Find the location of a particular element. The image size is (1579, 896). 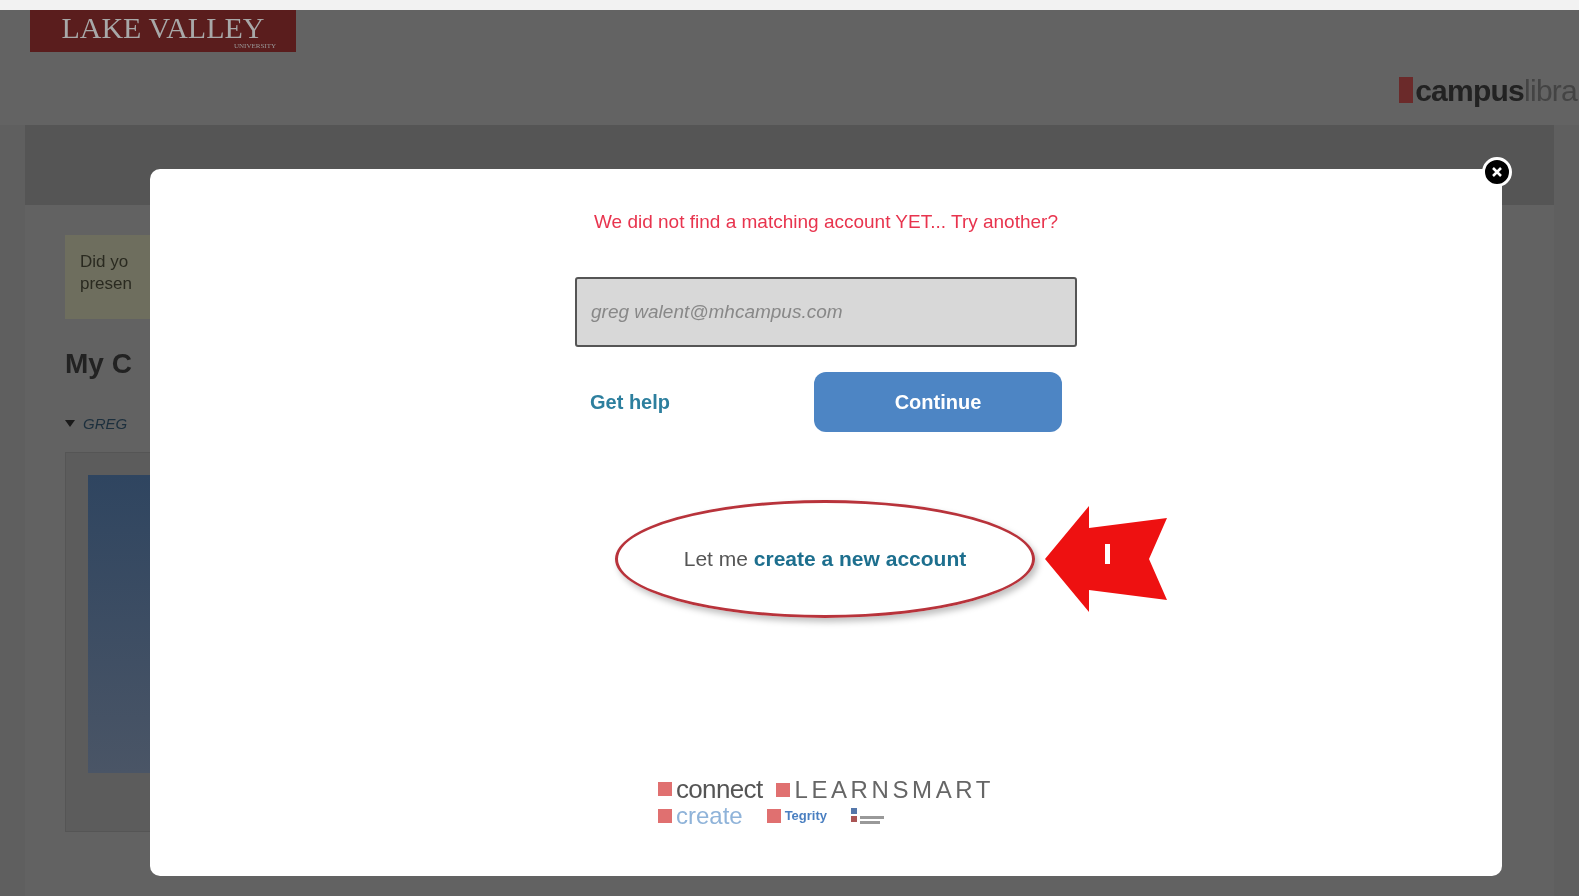

continue-button: Continue is located at coordinates (938, 401).